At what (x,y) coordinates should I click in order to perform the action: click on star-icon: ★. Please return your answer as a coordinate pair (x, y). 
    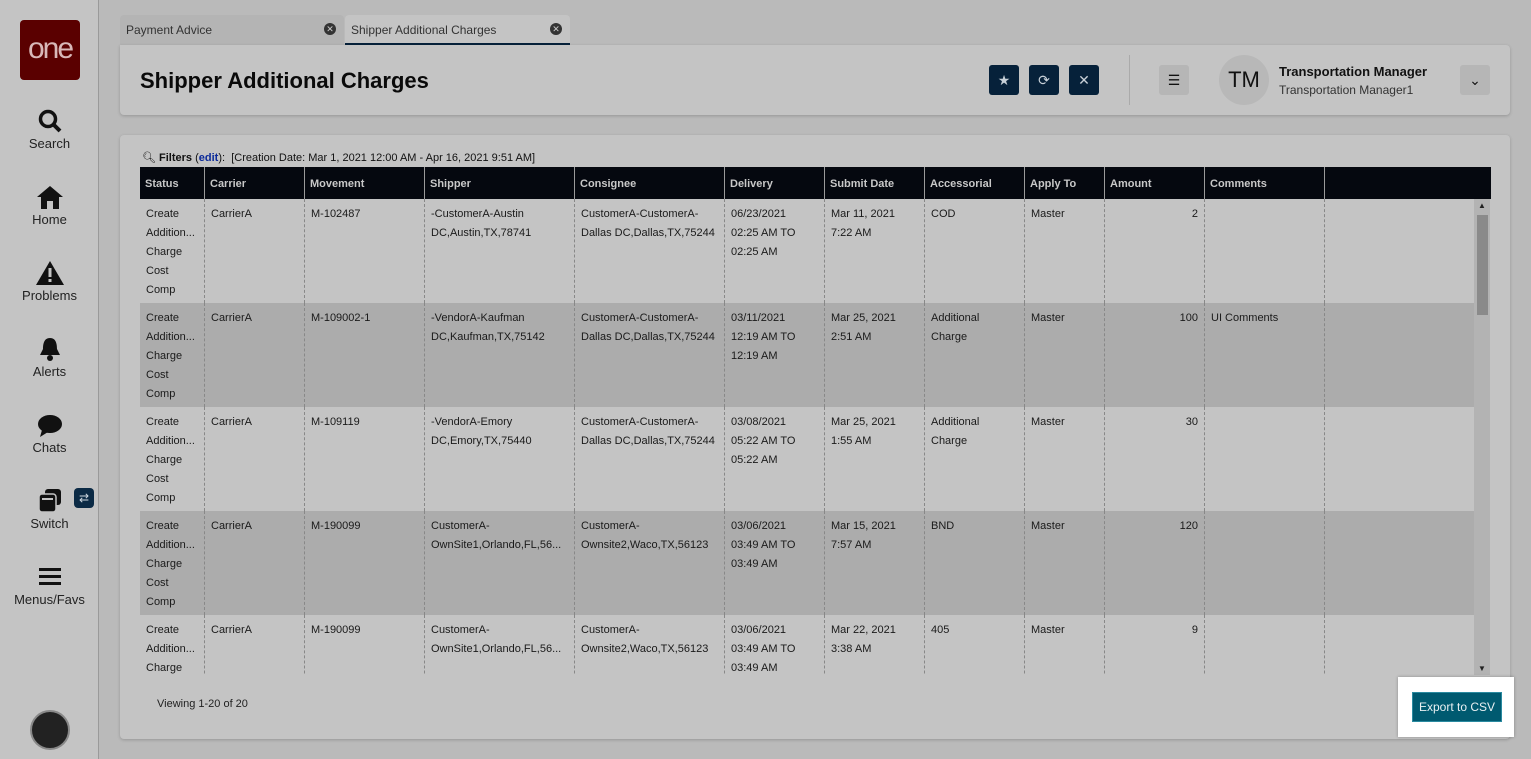
    Looking at the image, I should click on (1004, 80).